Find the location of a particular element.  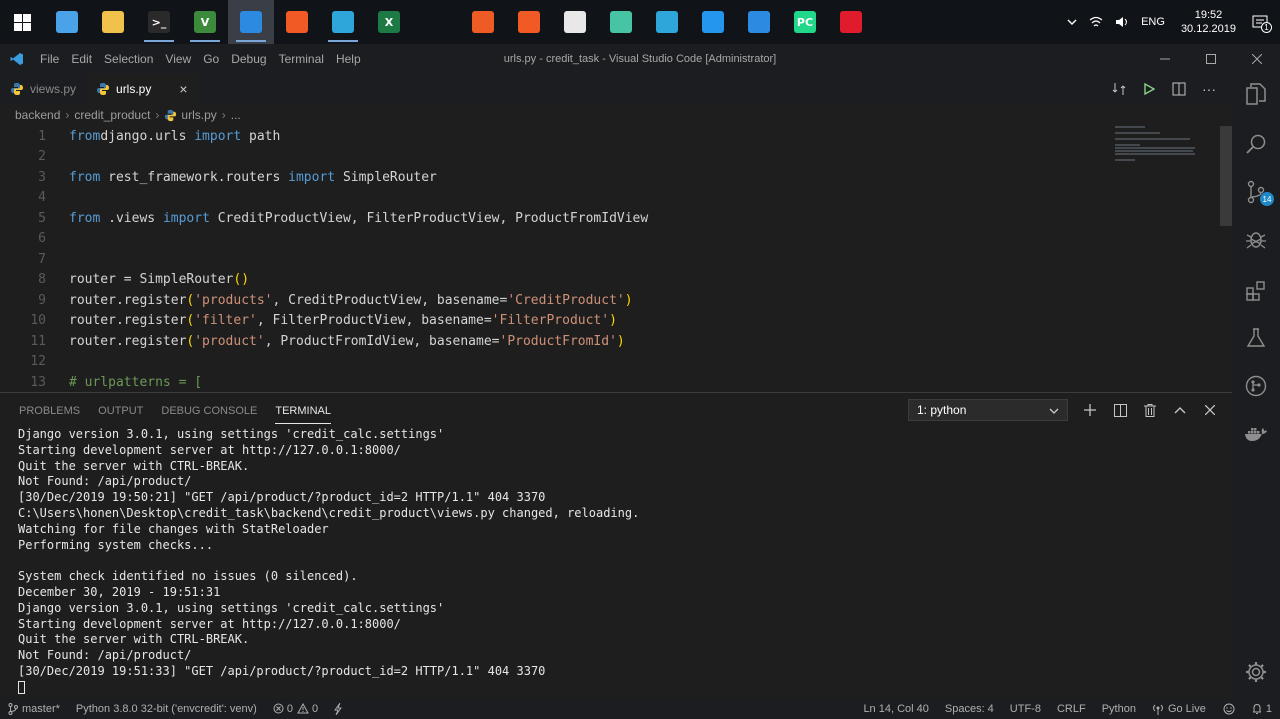

language-mode: Python is located at coordinates (1119, 708).